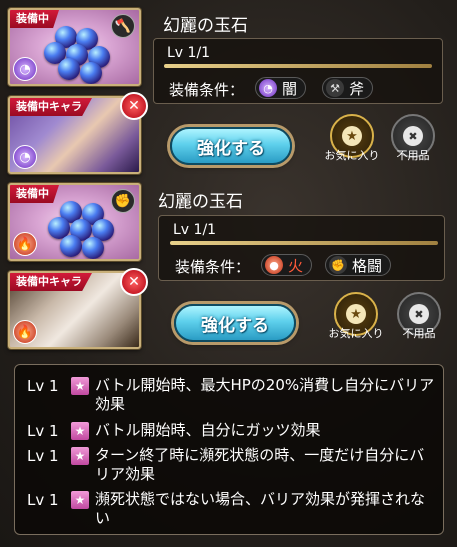  I want to click on condition-weapon-type: ✊ 格闘, so click(358, 265).